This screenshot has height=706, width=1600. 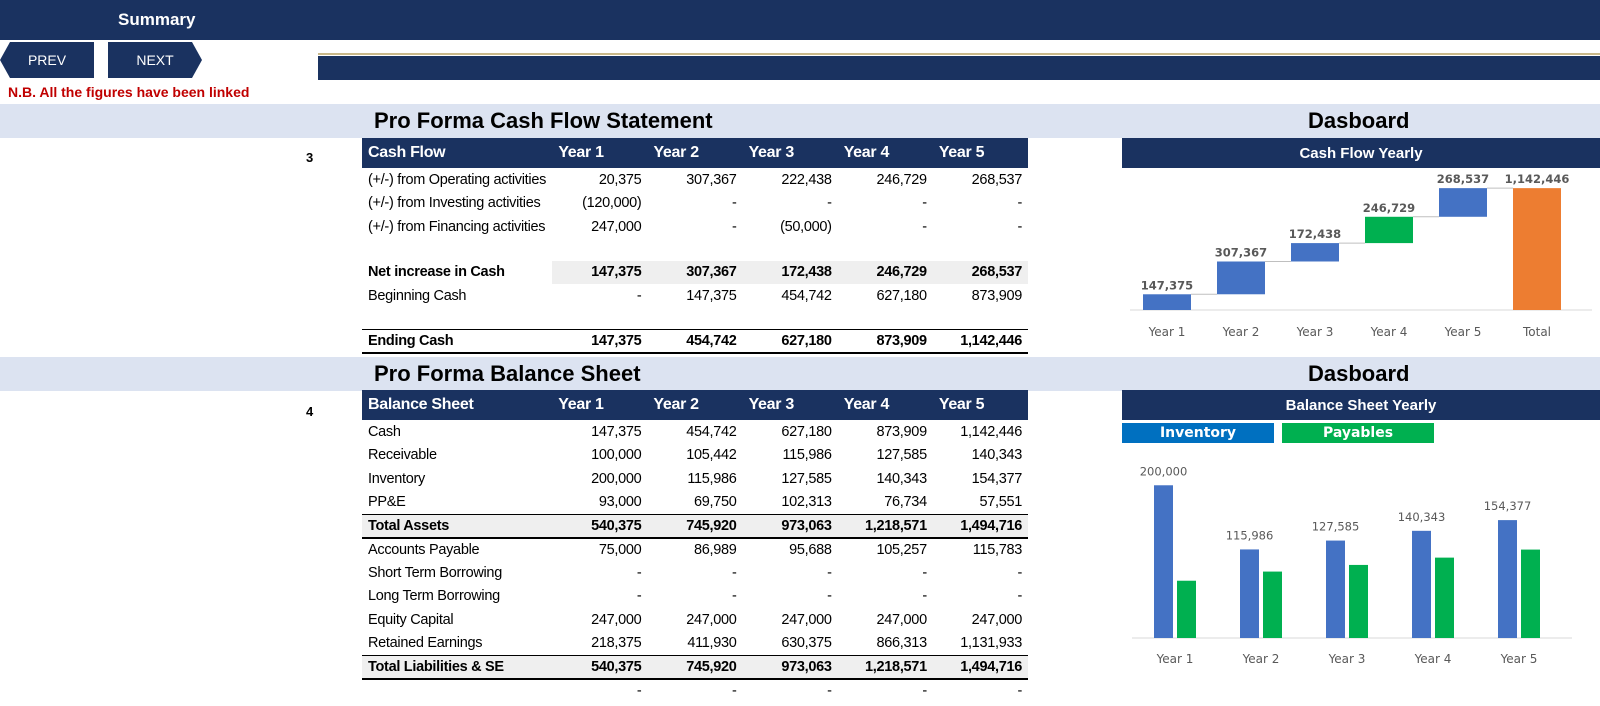 What do you see at coordinates (1250, 535) in the screenshot?
I see `data-label: 115,986` at bounding box center [1250, 535].